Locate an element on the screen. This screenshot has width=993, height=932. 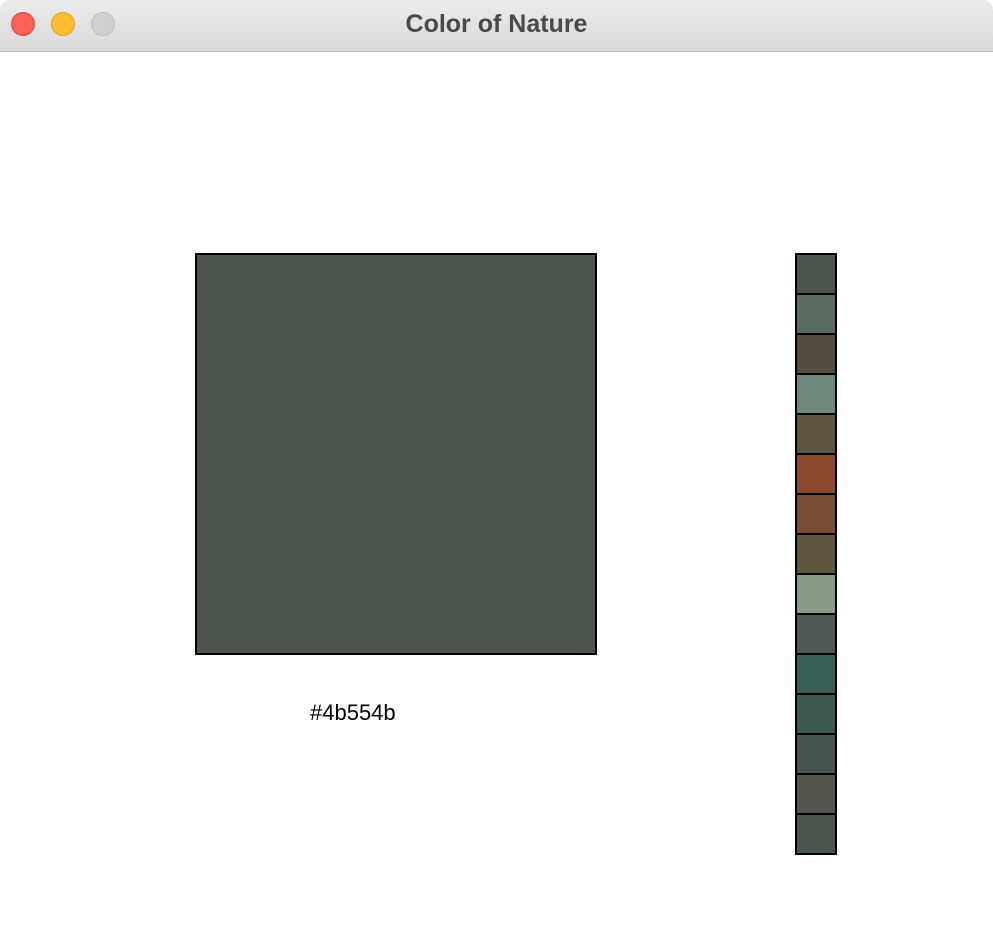
selected-color-hex: #4b554b is located at coordinates (353, 712).